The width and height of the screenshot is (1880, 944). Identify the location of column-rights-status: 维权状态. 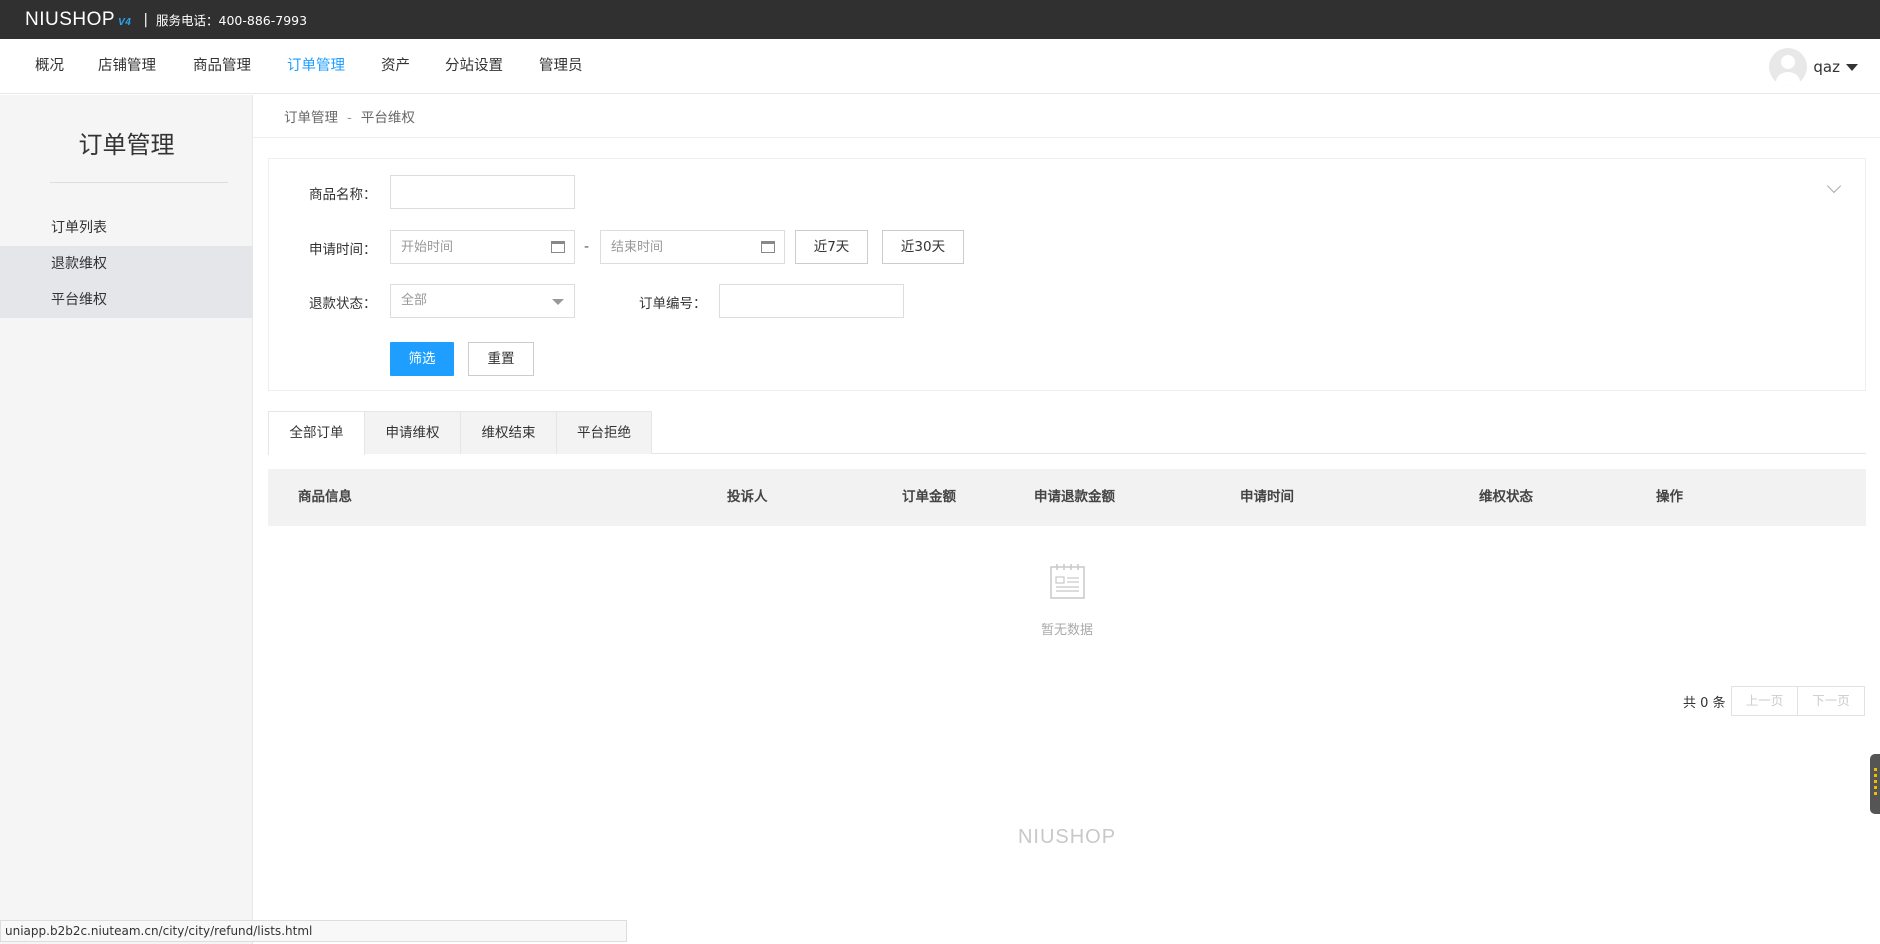
(1506, 497).